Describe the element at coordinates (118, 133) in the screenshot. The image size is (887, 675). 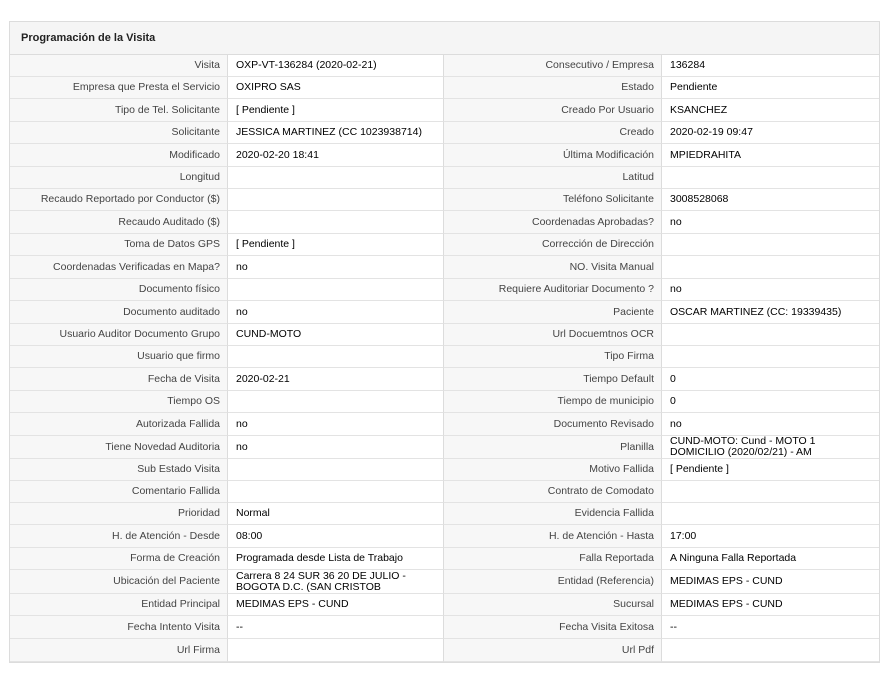
I see `solicitante-label: Solicitante` at that location.